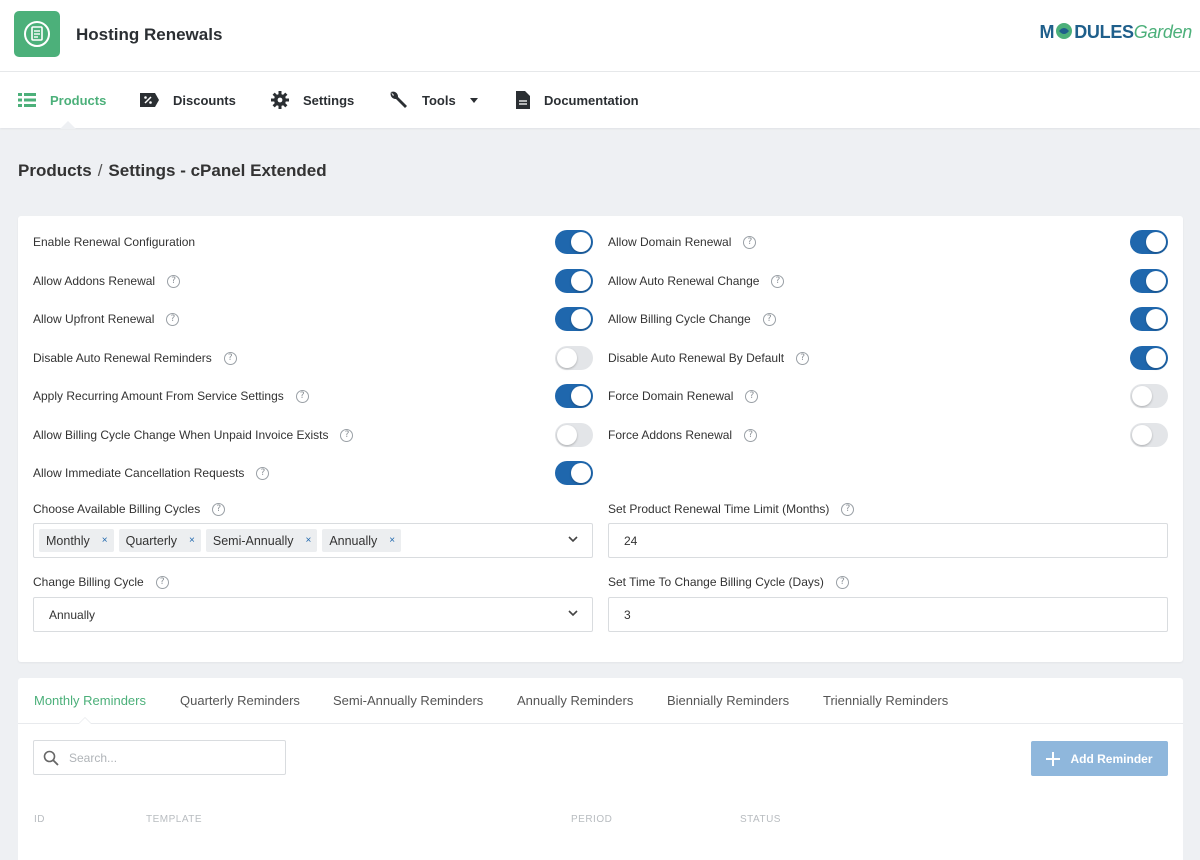 This screenshot has height=860, width=1200. What do you see at coordinates (591, 100) in the screenshot?
I see `nav-documentation-label: Documentation` at bounding box center [591, 100].